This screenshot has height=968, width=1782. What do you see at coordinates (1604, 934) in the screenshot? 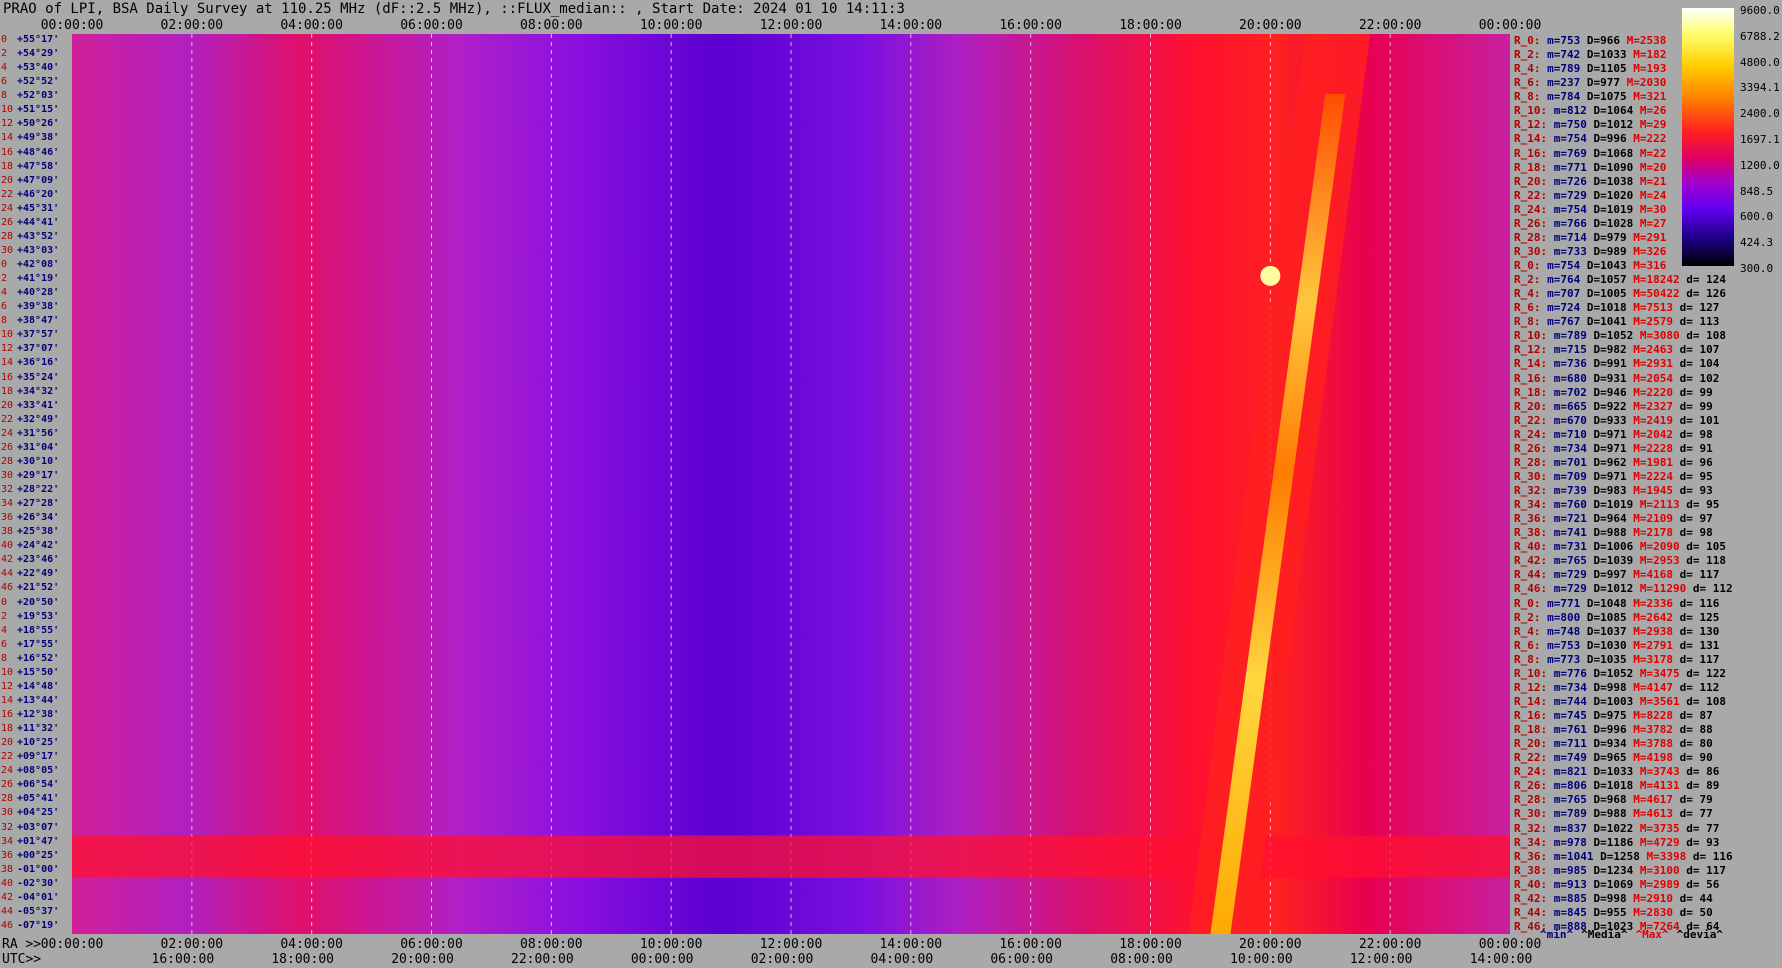
I see `stats-legend-item: ^Media^` at bounding box center [1604, 934].